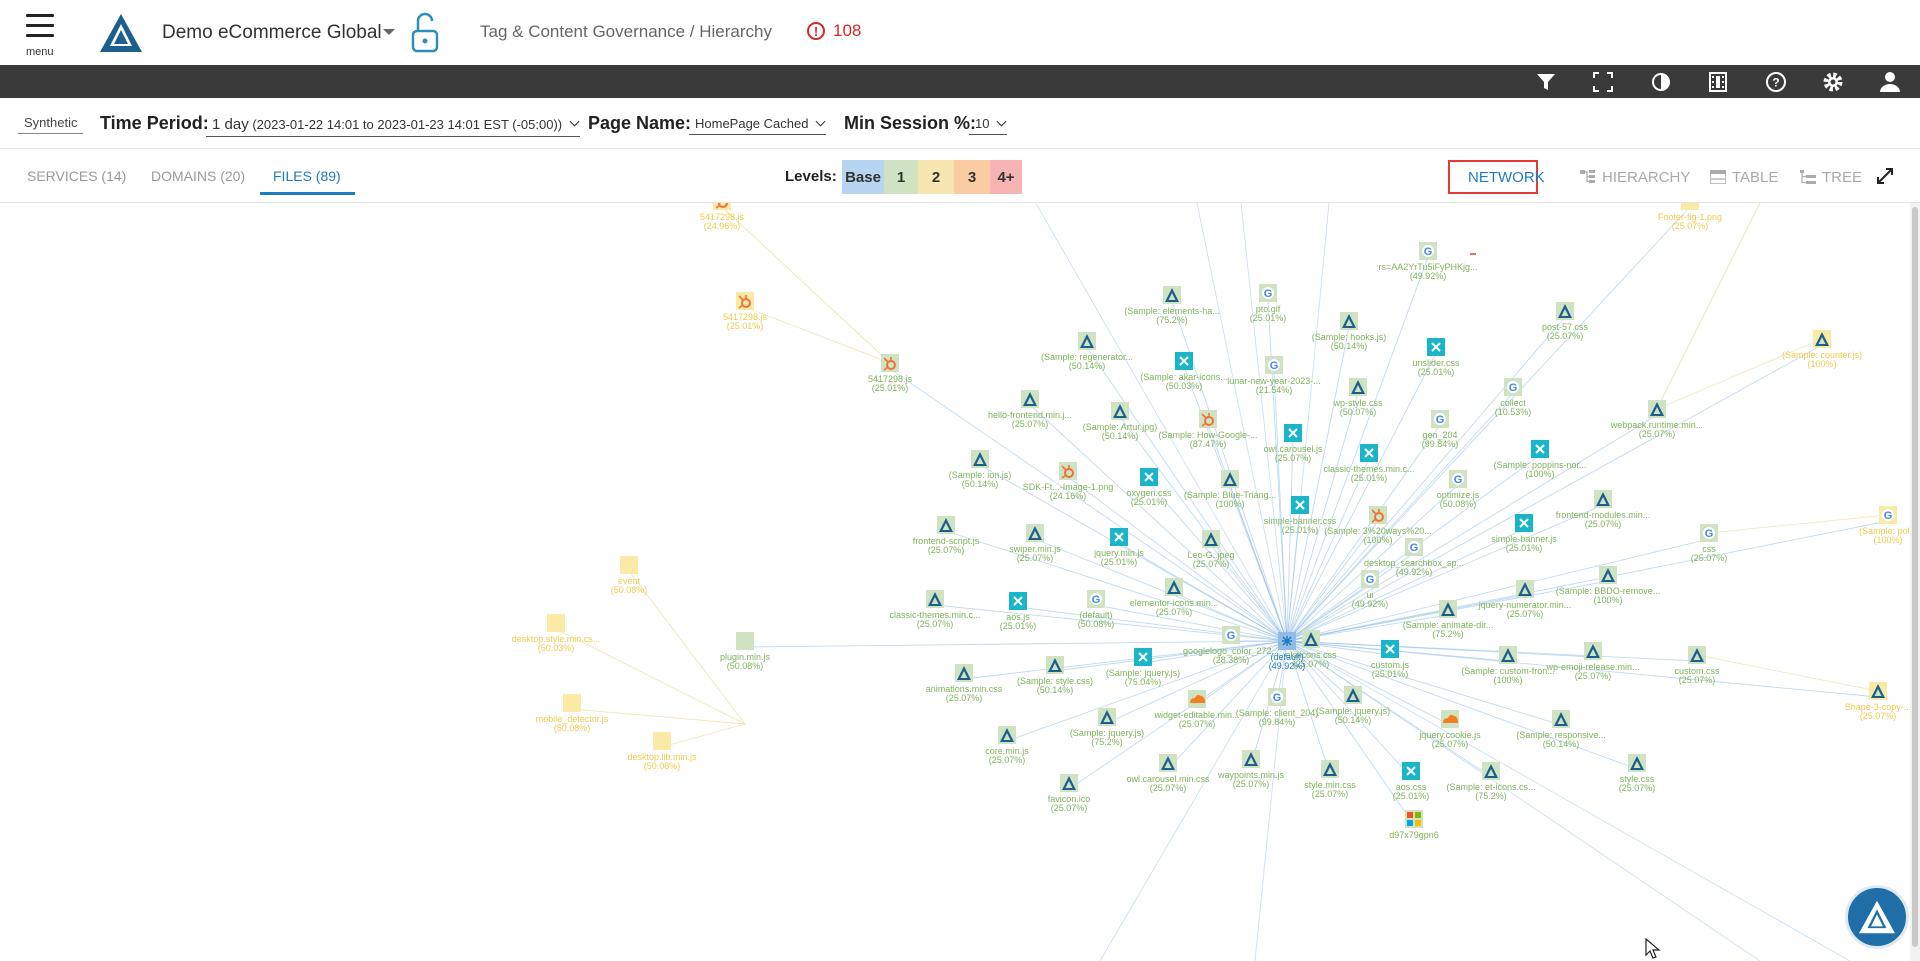  Describe the element at coordinates (1603, 509) in the screenshot. I see `graph-node: frontend-modules.min...(25.07%)` at that location.